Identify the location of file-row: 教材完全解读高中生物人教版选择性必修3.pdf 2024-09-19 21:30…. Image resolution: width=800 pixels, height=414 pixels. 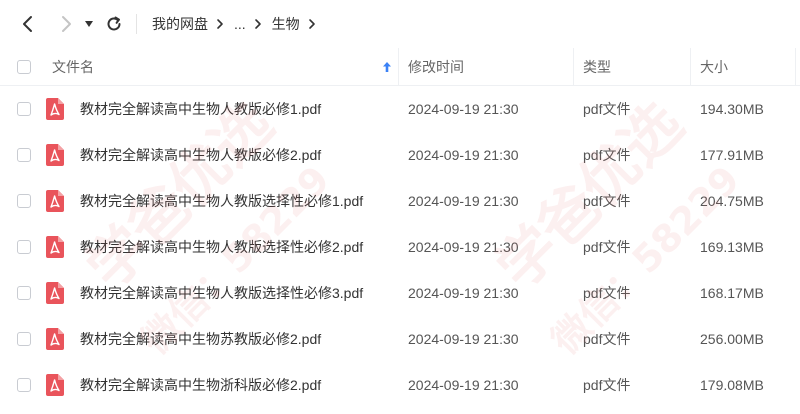
(400, 293).